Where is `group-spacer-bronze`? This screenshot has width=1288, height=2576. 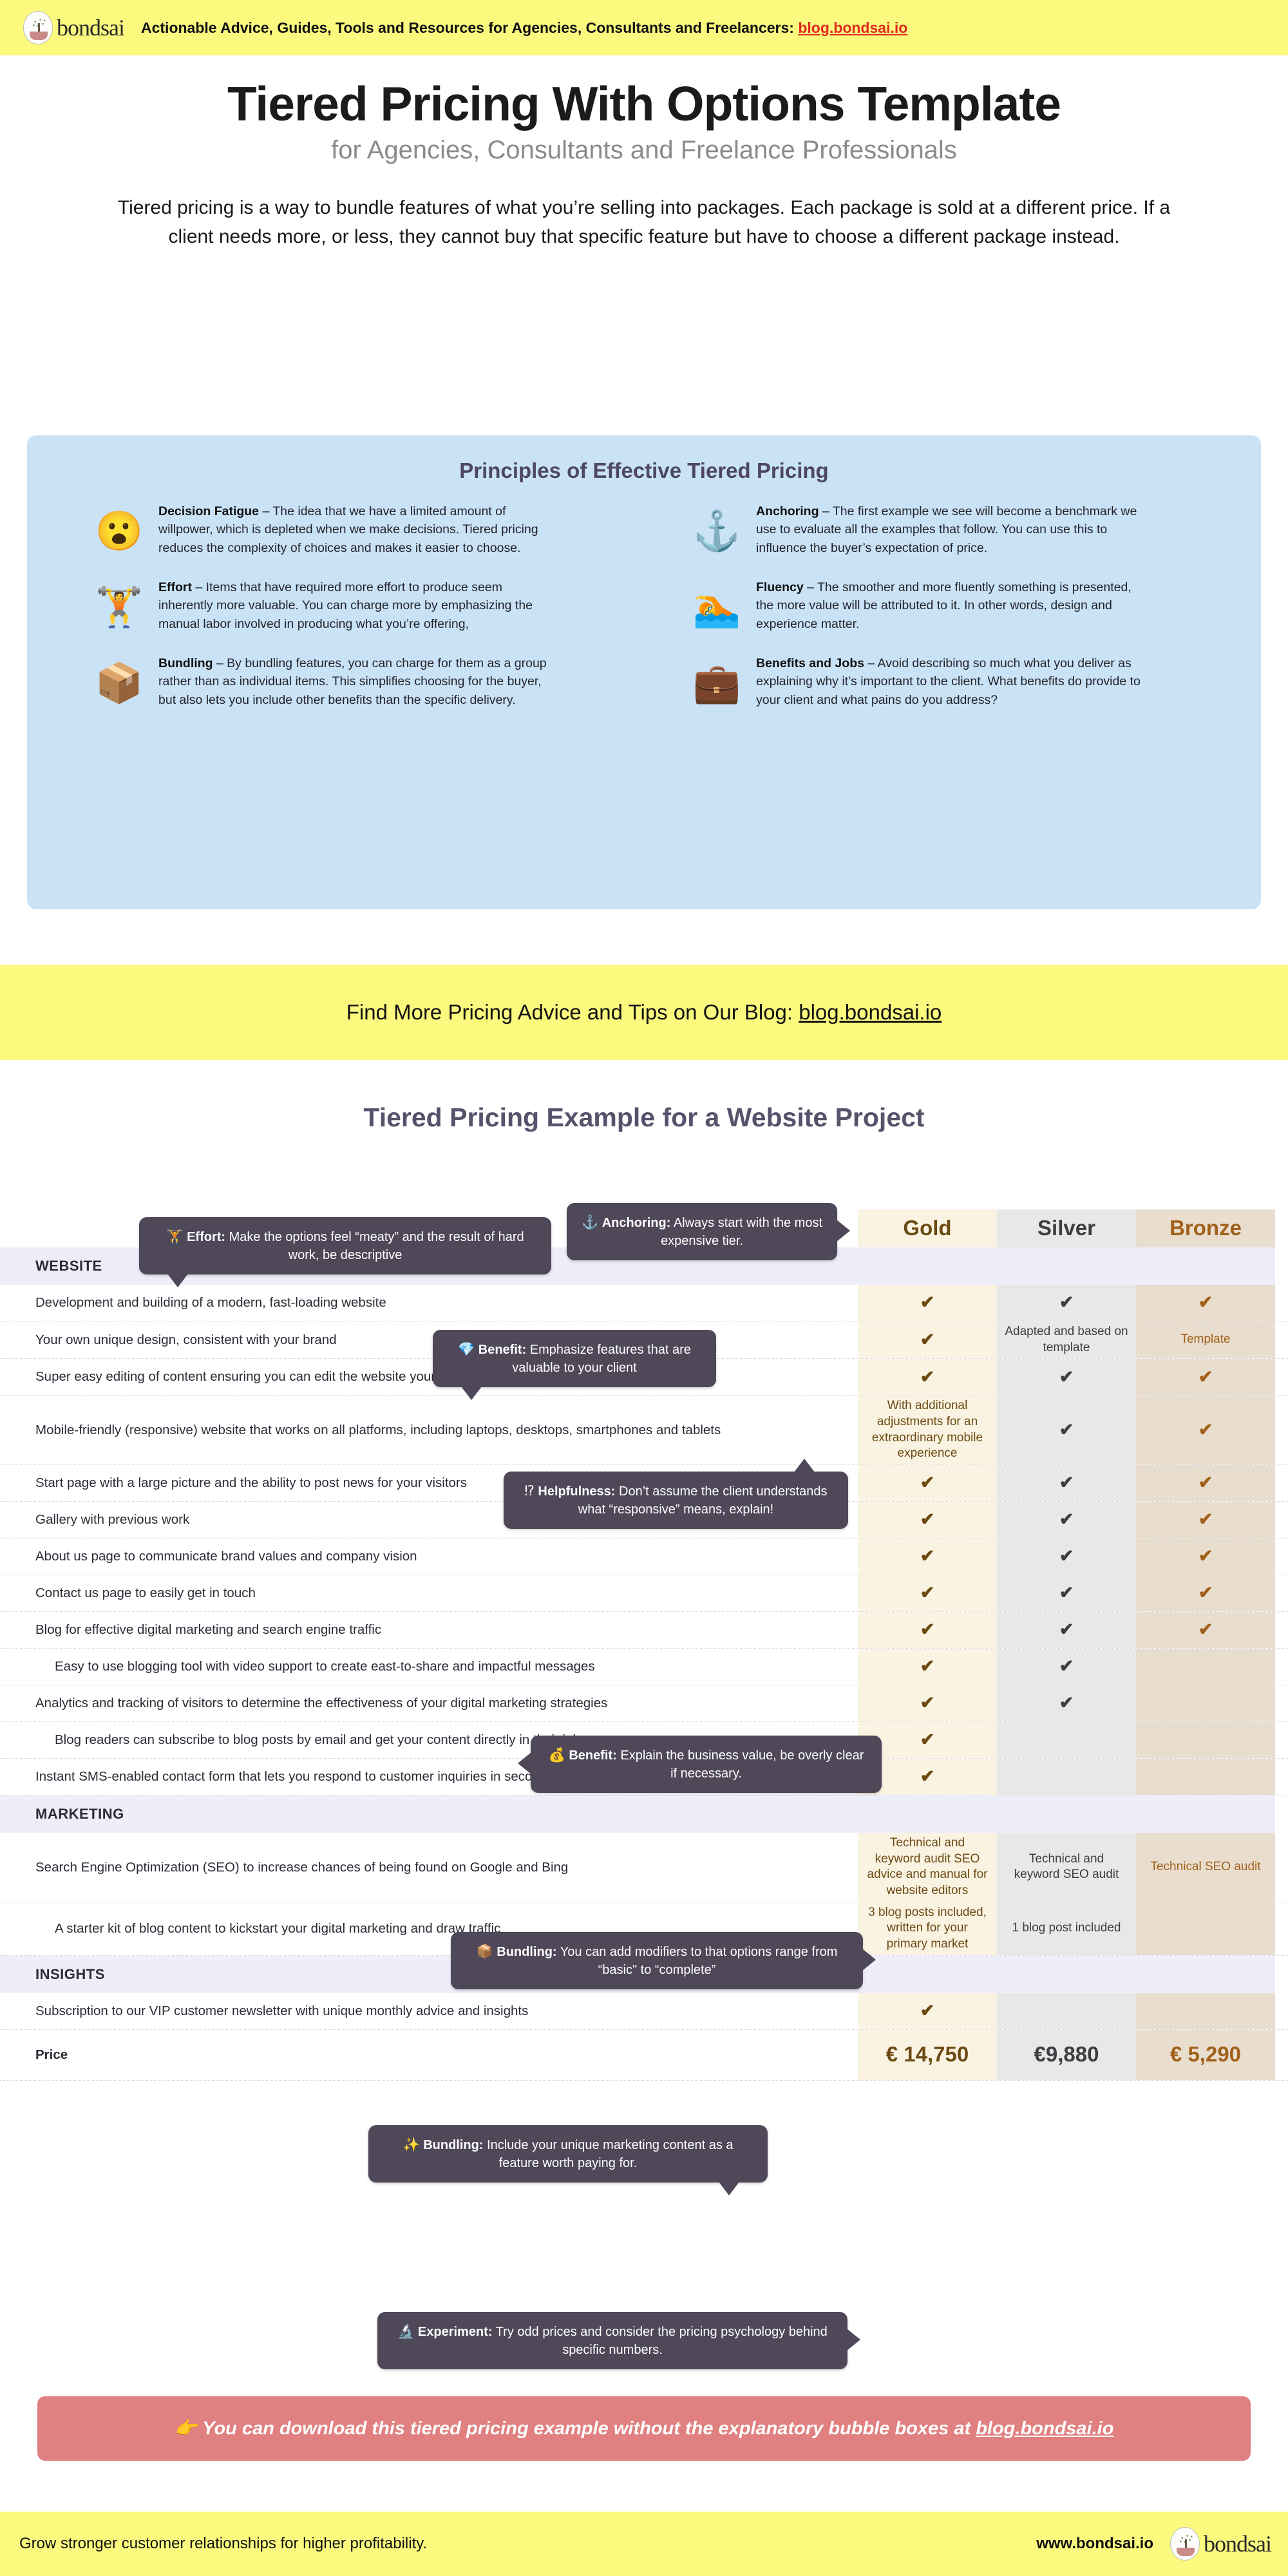 group-spacer-bronze is located at coordinates (1205, 1814).